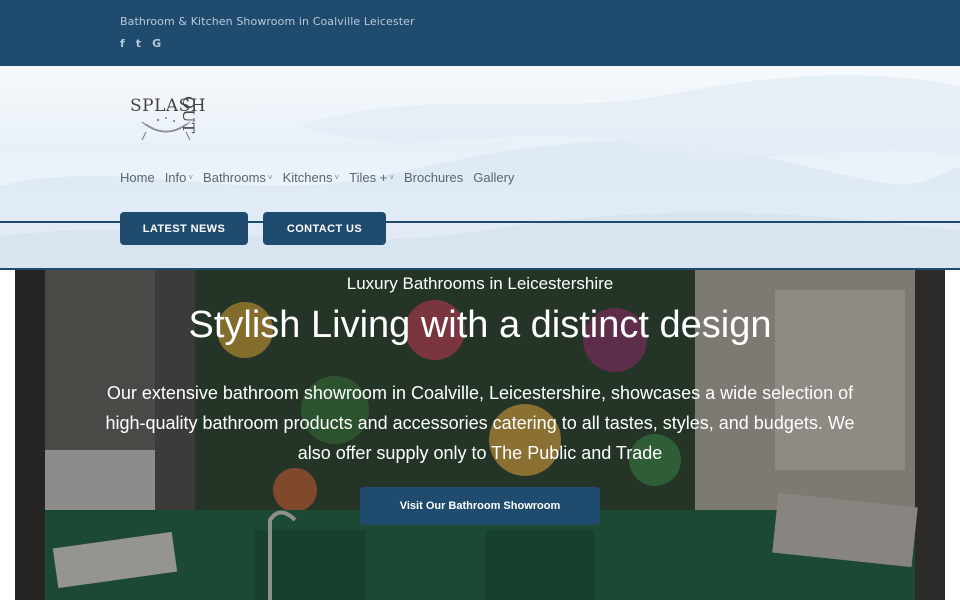  What do you see at coordinates (253, 228) in the screenshot?
I see `header-buttons: LATEST NEWS CONTACT US` at bounding box center [253, 228].